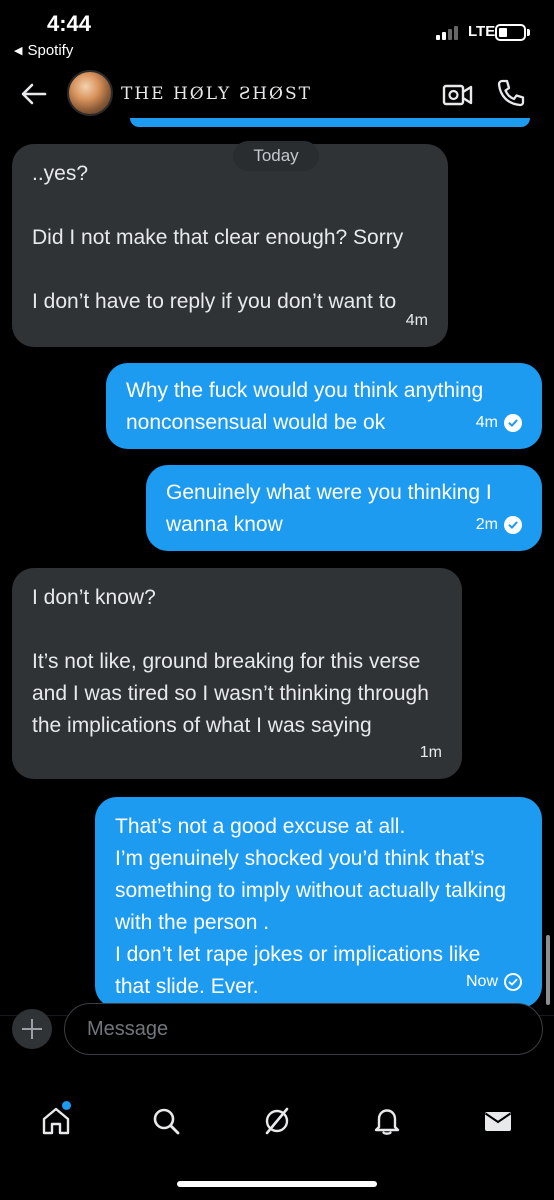  What do you see at coordinates (481, 981) in the screenshot?
I see `message-time: Now` at bounding box center [481, 981].